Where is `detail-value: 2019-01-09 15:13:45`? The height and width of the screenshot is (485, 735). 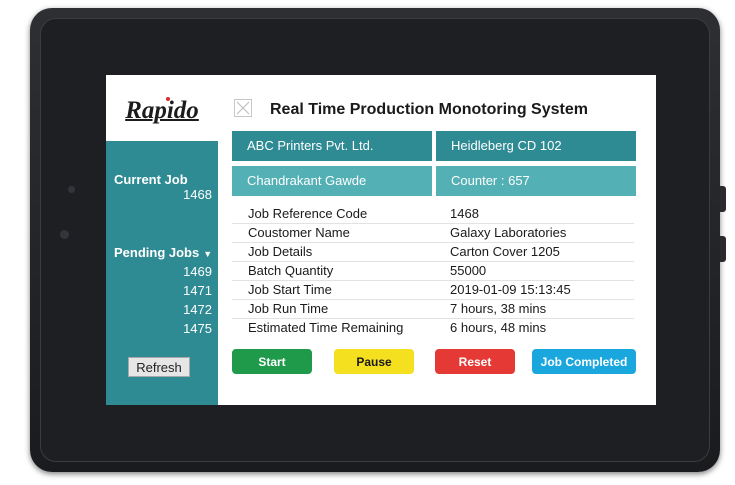 detail-value: 2019-01-09 15:13:45 is located at coordinates (510, 289).